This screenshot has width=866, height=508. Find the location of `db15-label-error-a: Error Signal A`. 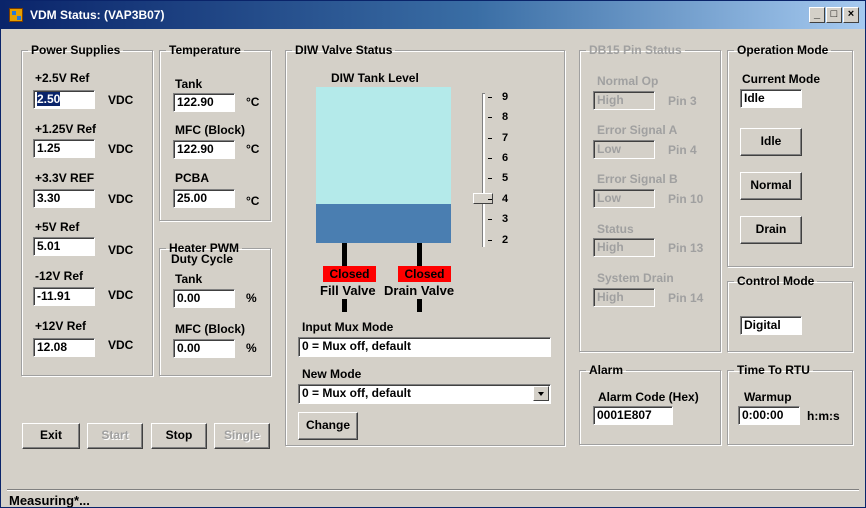

db15-label-error-a: Error Signal A is located at coordinates (637, 130).